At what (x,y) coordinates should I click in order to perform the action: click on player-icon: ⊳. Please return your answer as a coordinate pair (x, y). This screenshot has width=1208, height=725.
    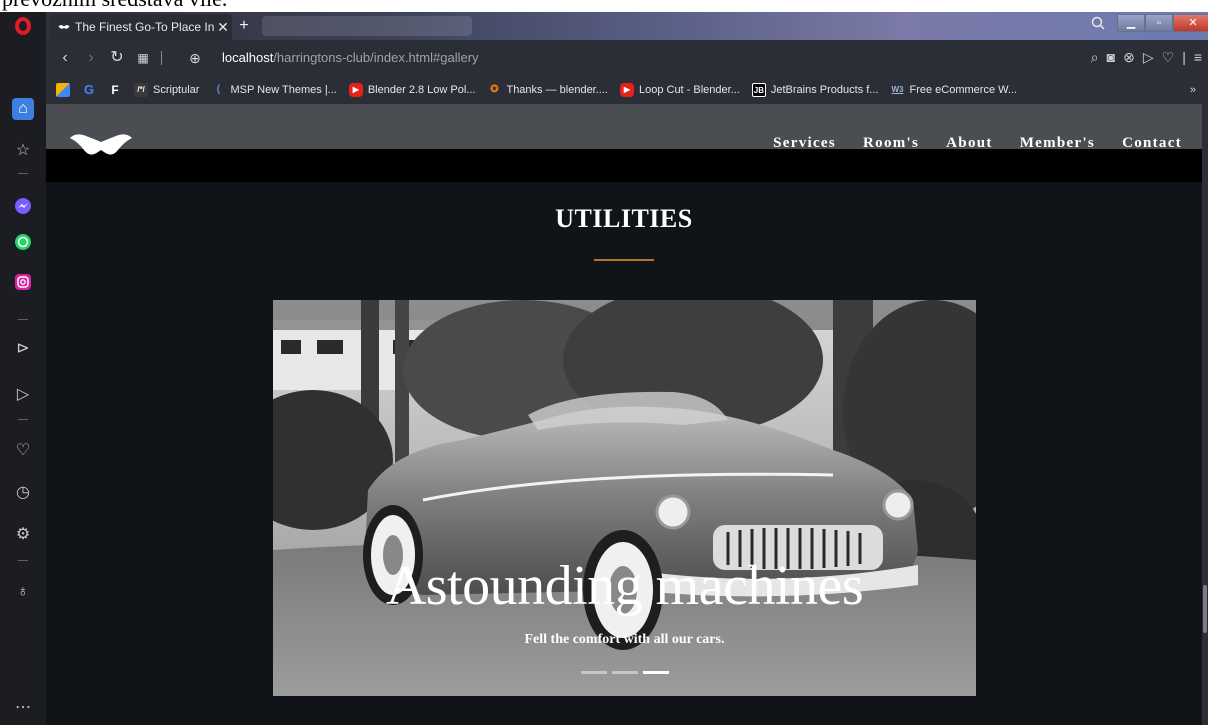
    Looking at the image, I should click on (23, 348).